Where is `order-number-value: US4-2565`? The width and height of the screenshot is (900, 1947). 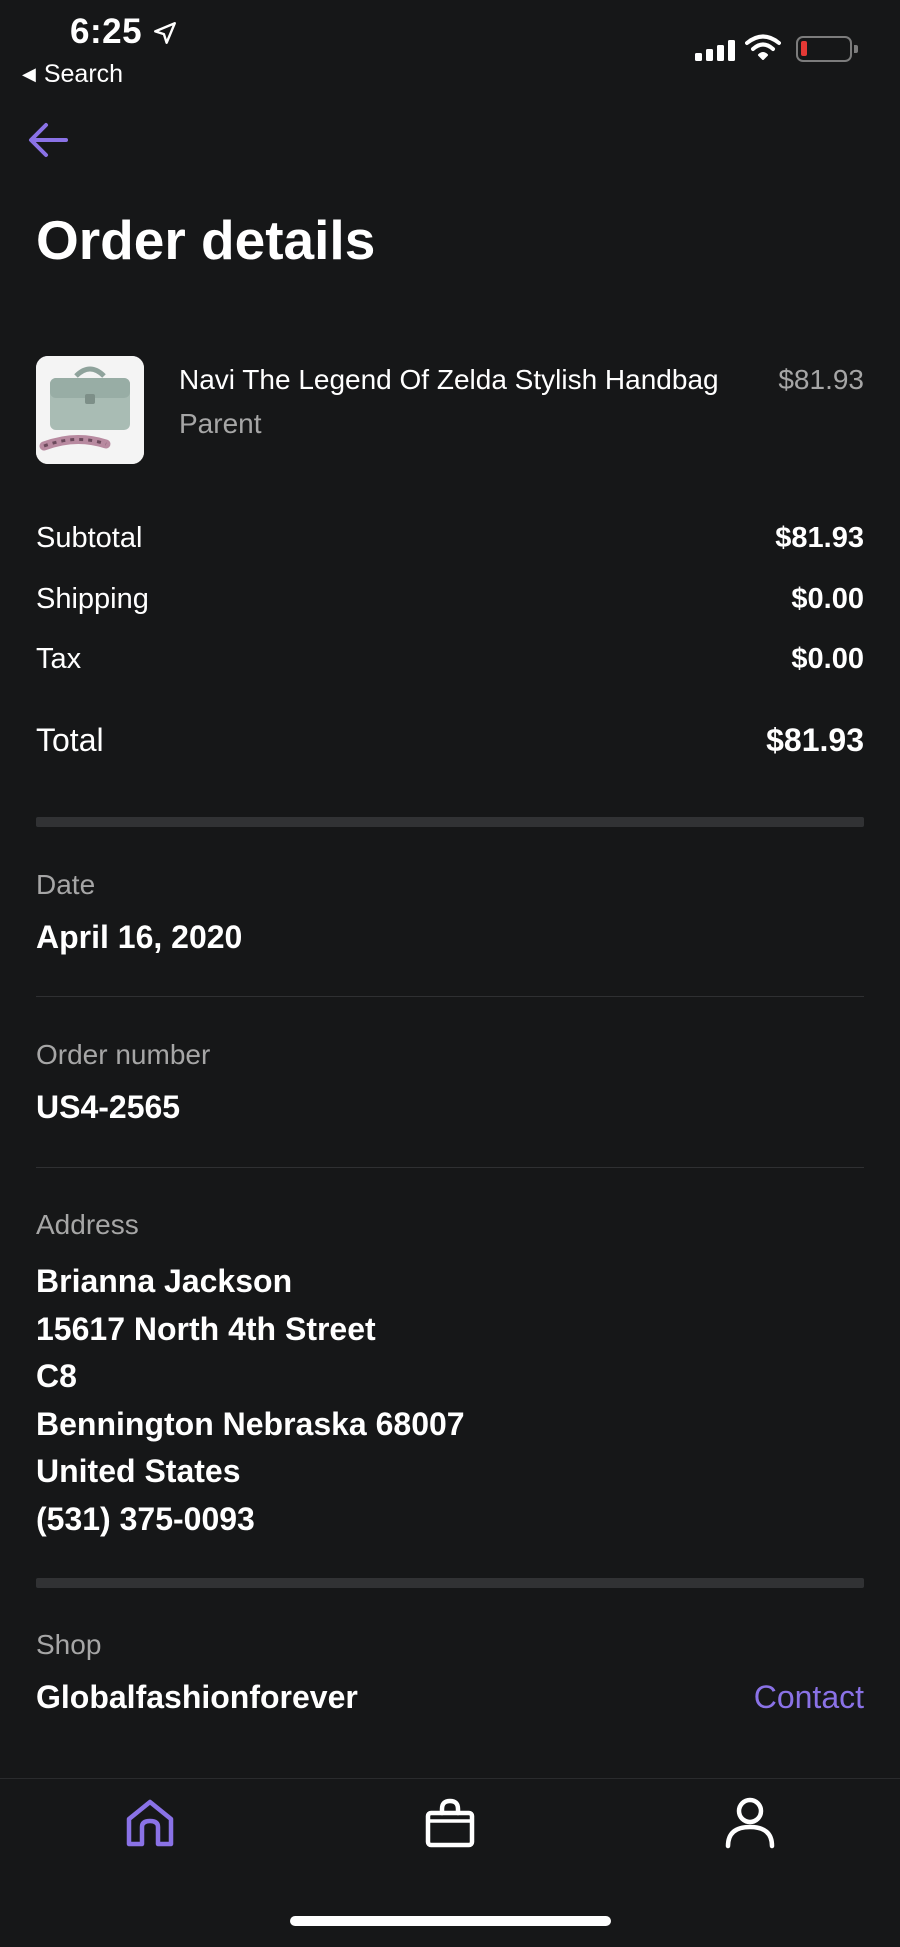 order-number-value: US4-2565 is located at coordinates (108, 1107).